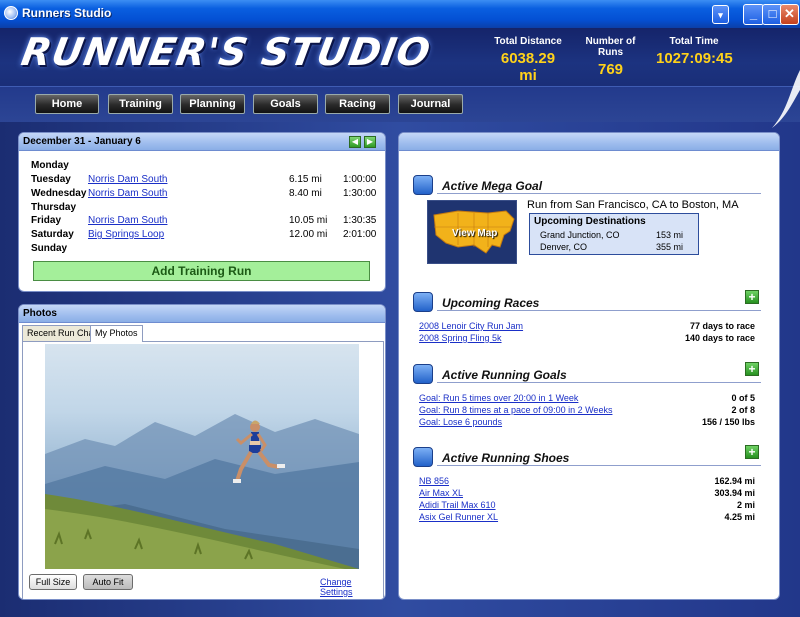 This screenshot has height=617, width=800. What do you see at coordinates (734, 493) in the screenshot?
I see `shoe-mileage: 303.94 mi` at bounding box center [734, 493].